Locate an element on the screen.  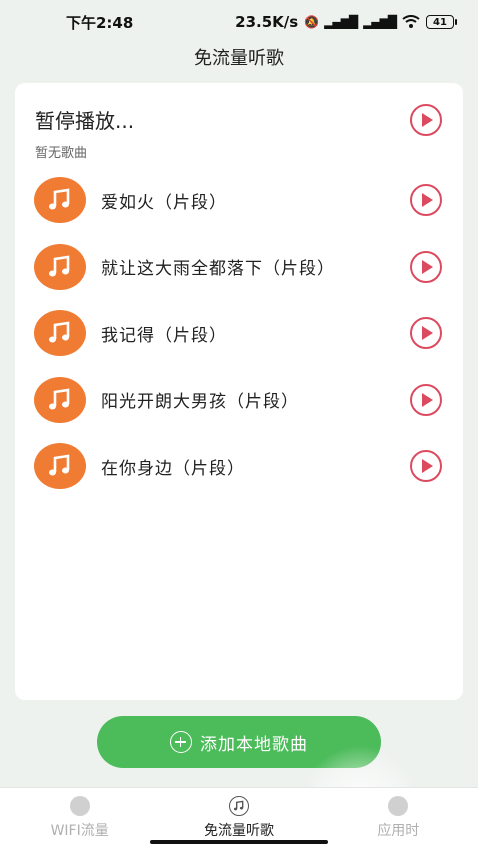
wifi-icon is located at coordinates (411, 21).